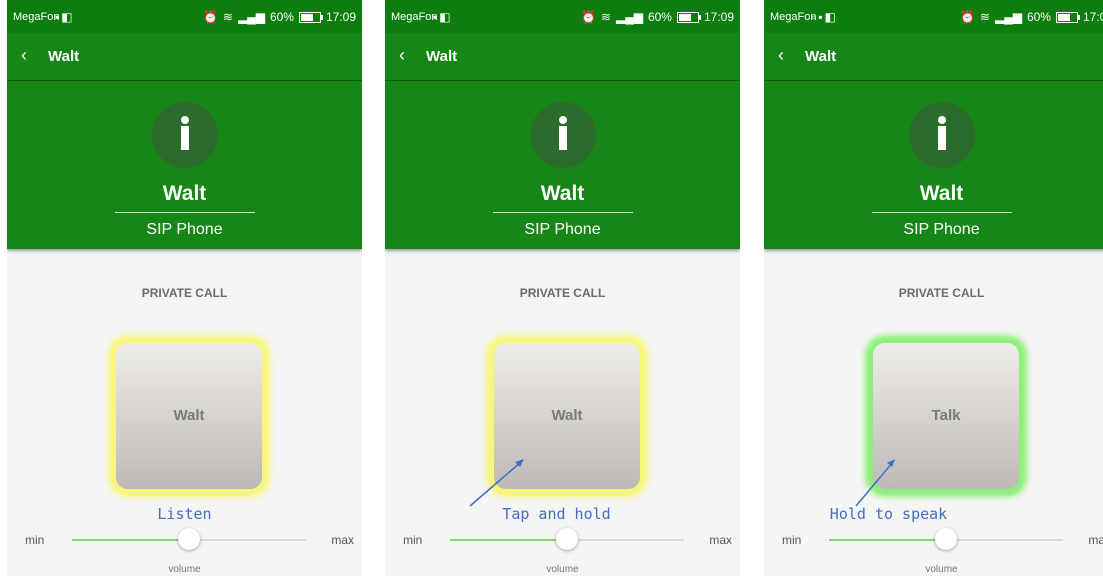  What do you see at coordinates (888, 514) in the screenshot?
I see `annotation-text: Hold to speak` at bounding box center [888, 514].